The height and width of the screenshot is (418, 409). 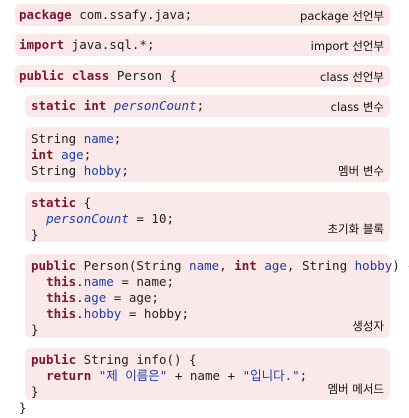 What do you see at coordinates (132, 297) in the screenshot?
I see `assignment: = age;` at bounding box center [132, 297].